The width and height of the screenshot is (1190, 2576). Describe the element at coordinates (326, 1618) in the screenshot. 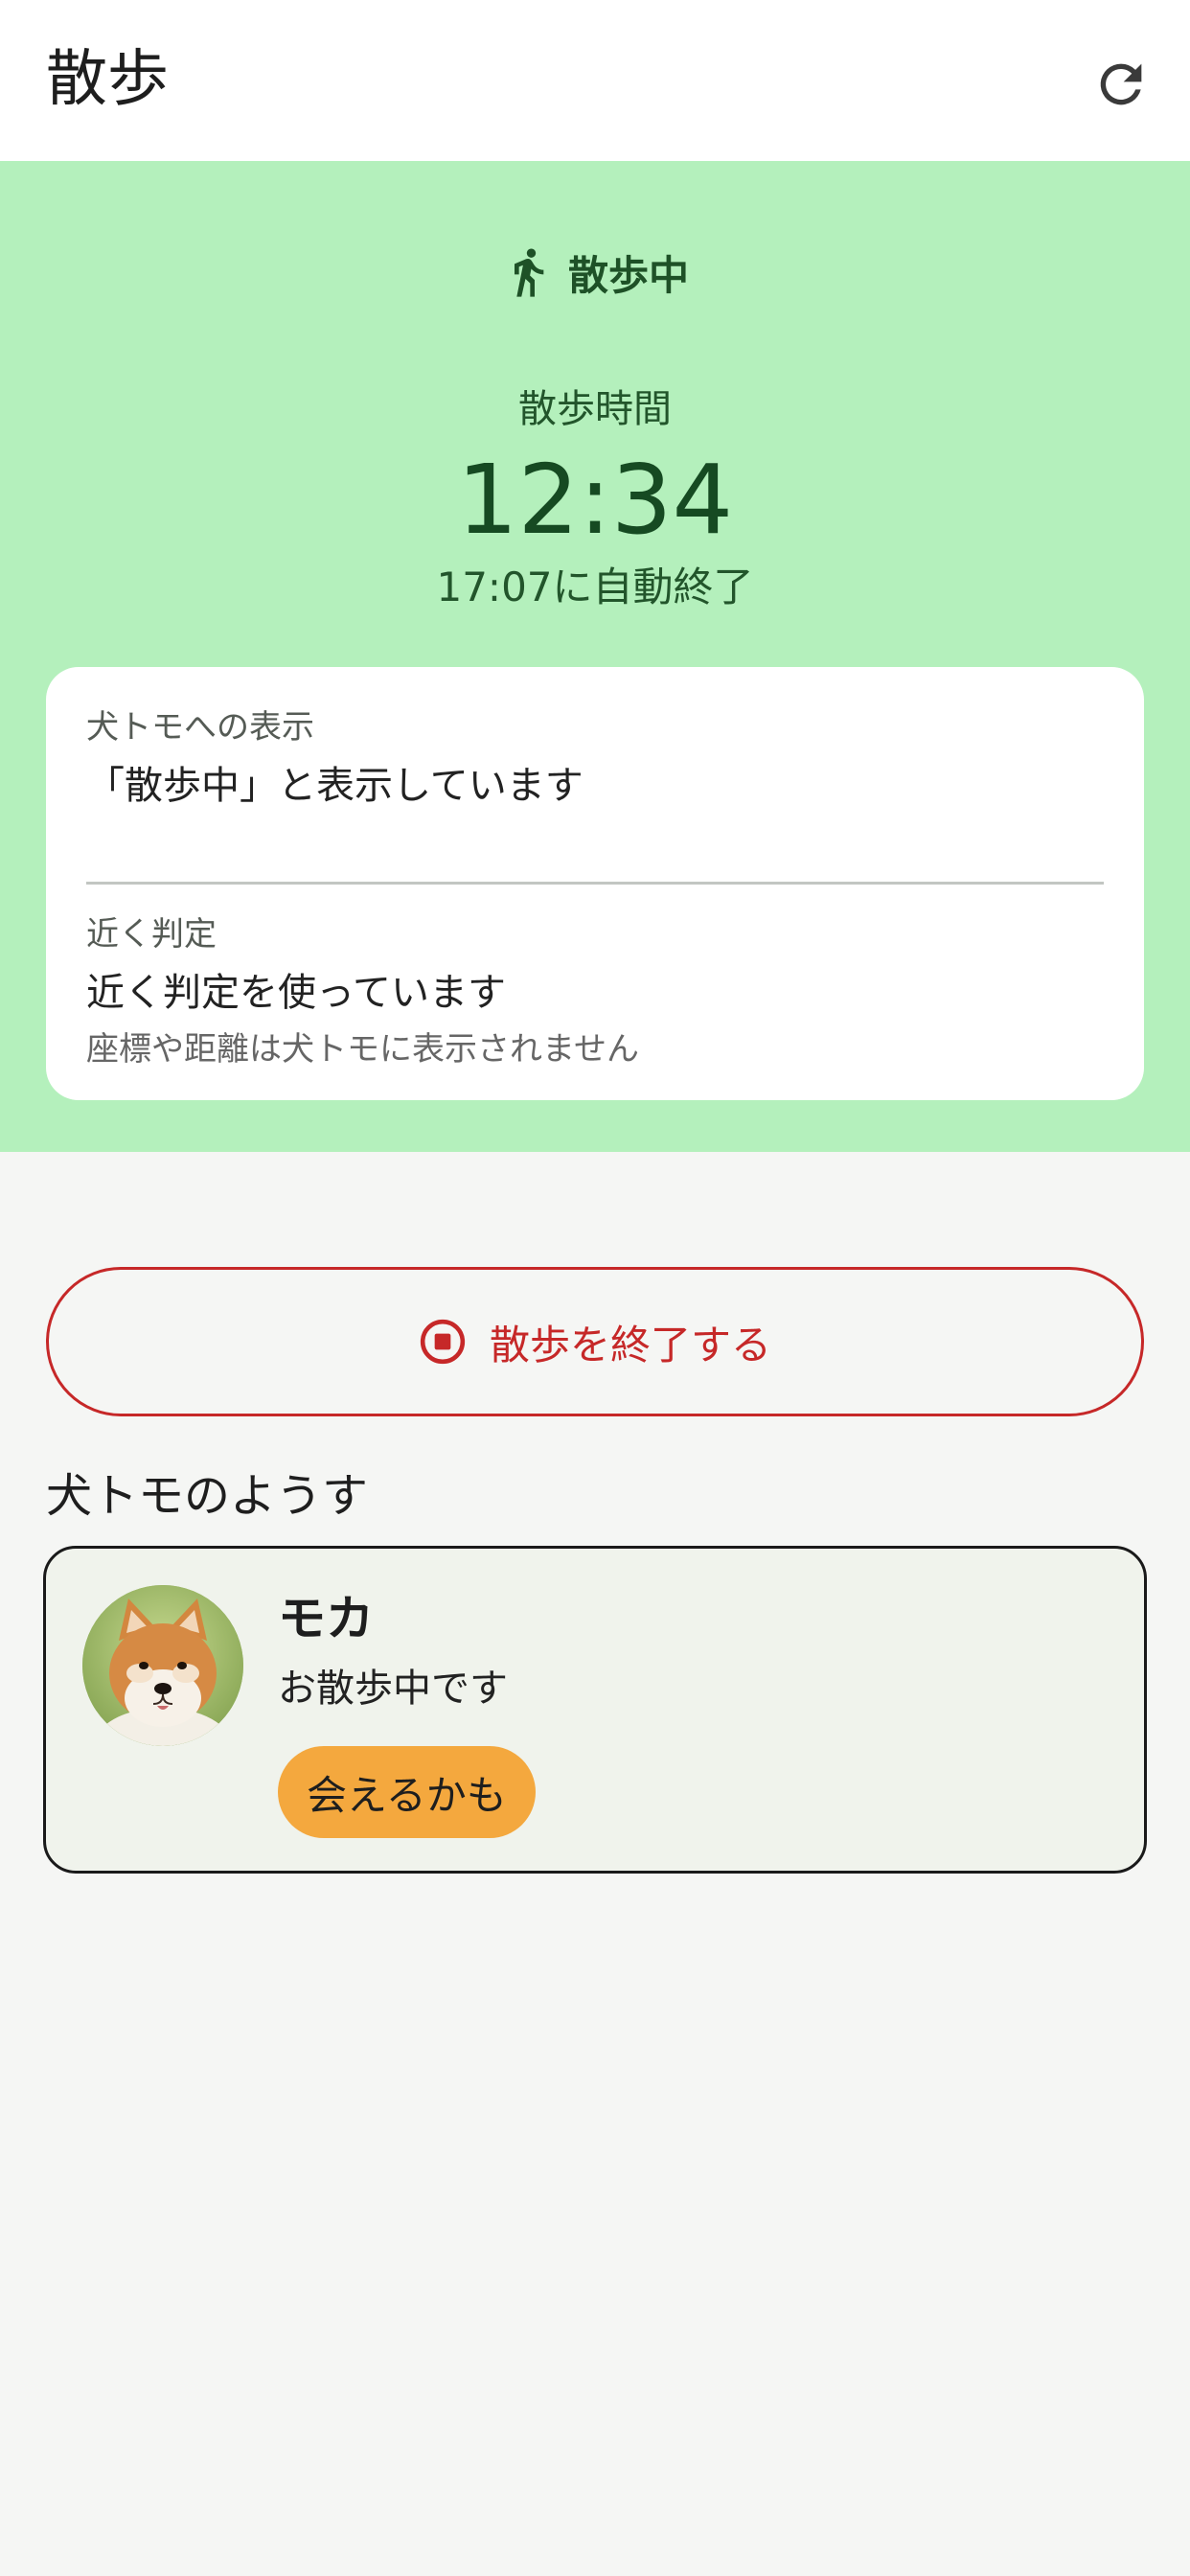

I see `friend-name: モカ` at that location.